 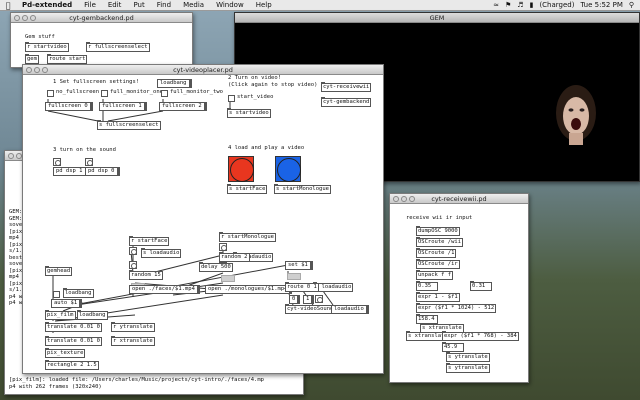 I want to click on zero-message: 0, so click(x=295, y=299).